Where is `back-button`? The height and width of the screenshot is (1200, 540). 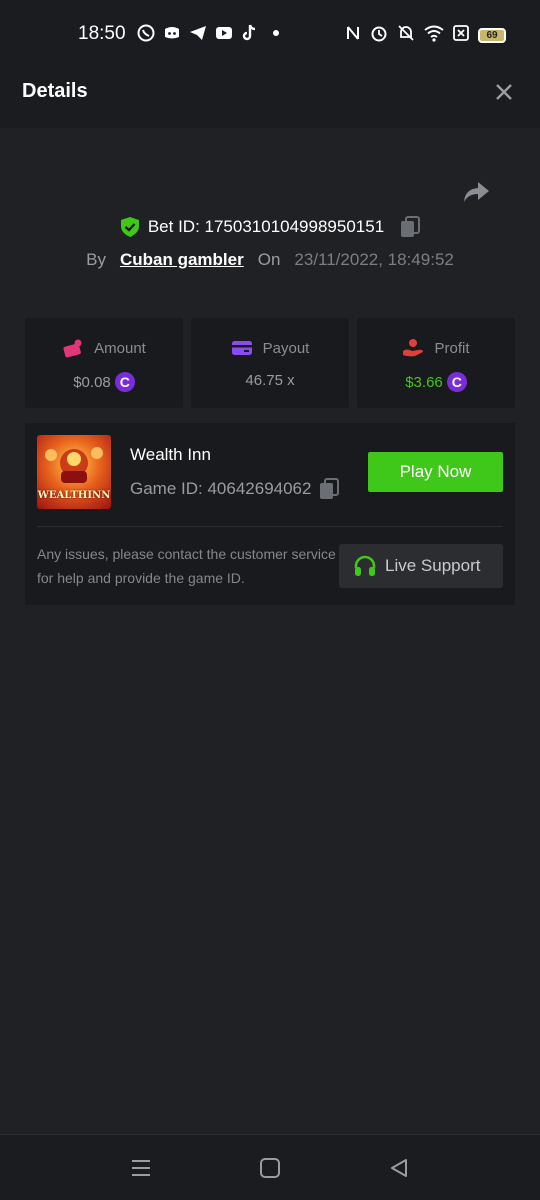 back-button is located at coordinates (399, 1168).